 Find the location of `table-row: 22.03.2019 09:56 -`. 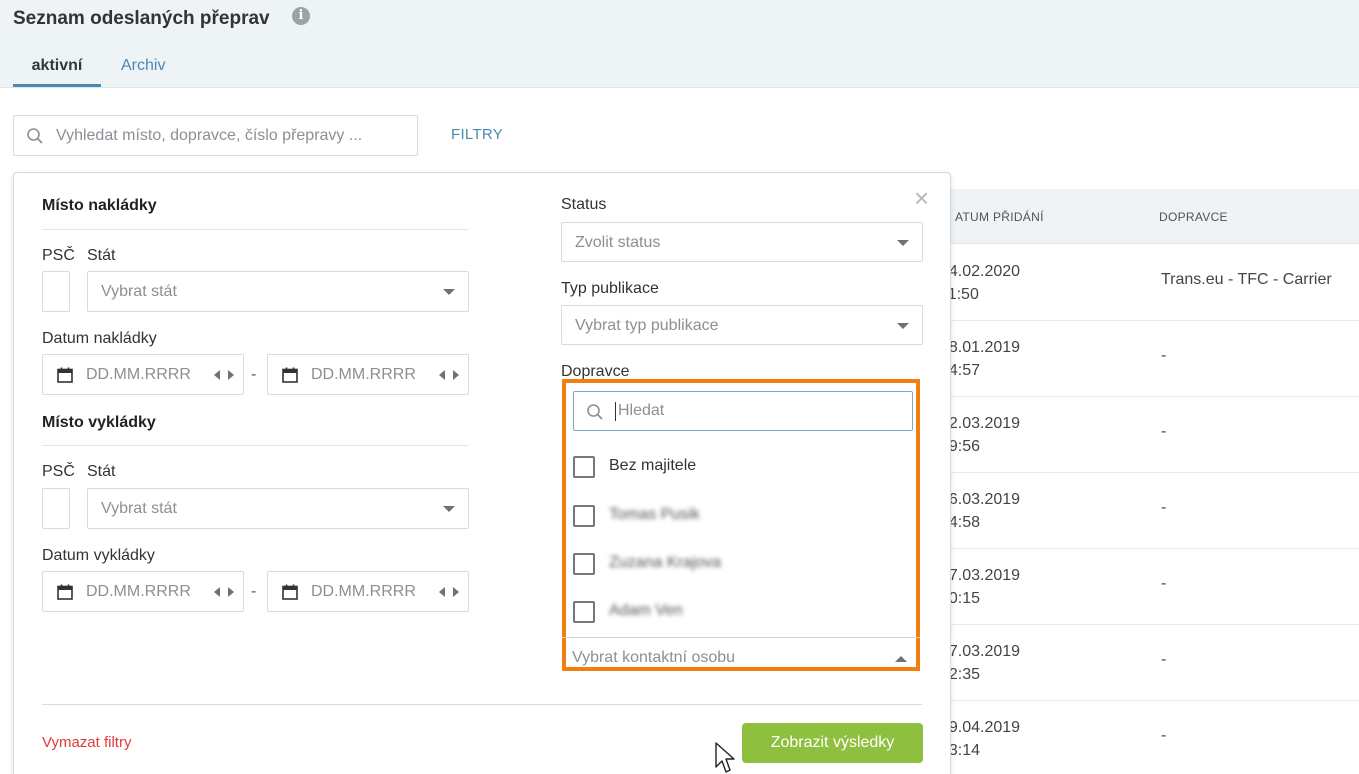

table-row: 22.03.2019 09:56 - is located at coordinates (1144, 435).